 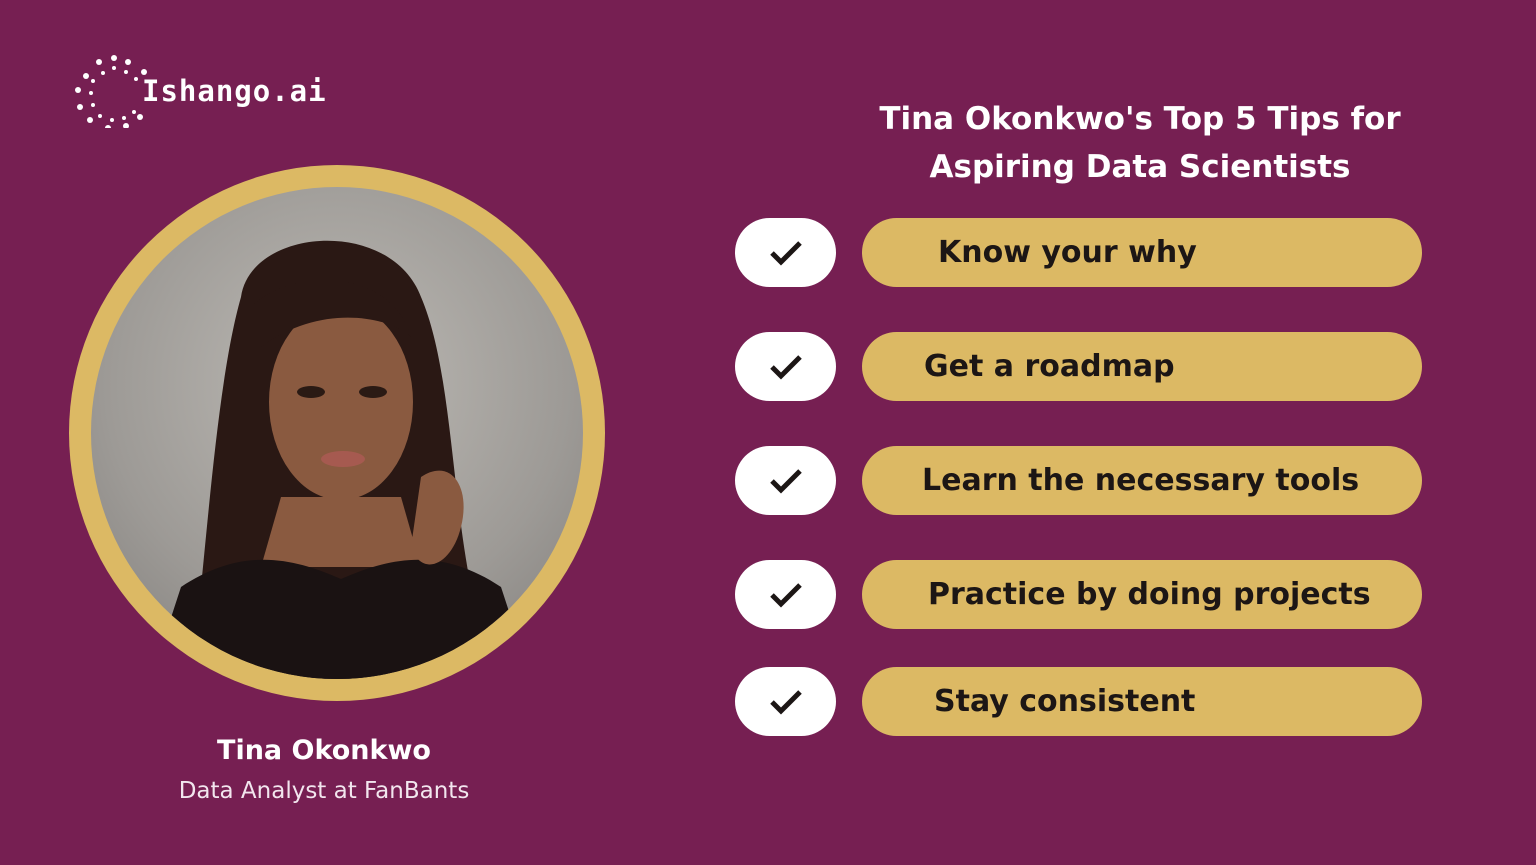 I want to click on tip-label: Learn the necessary tools, so click(x=1141, y=480).